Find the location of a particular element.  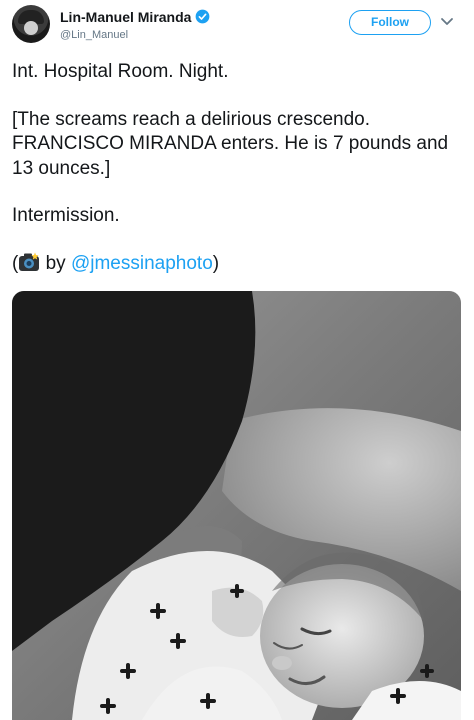

author-block: Lin-Manuel Miranda @Lin_Manuel is located at coordinates (135, 24).